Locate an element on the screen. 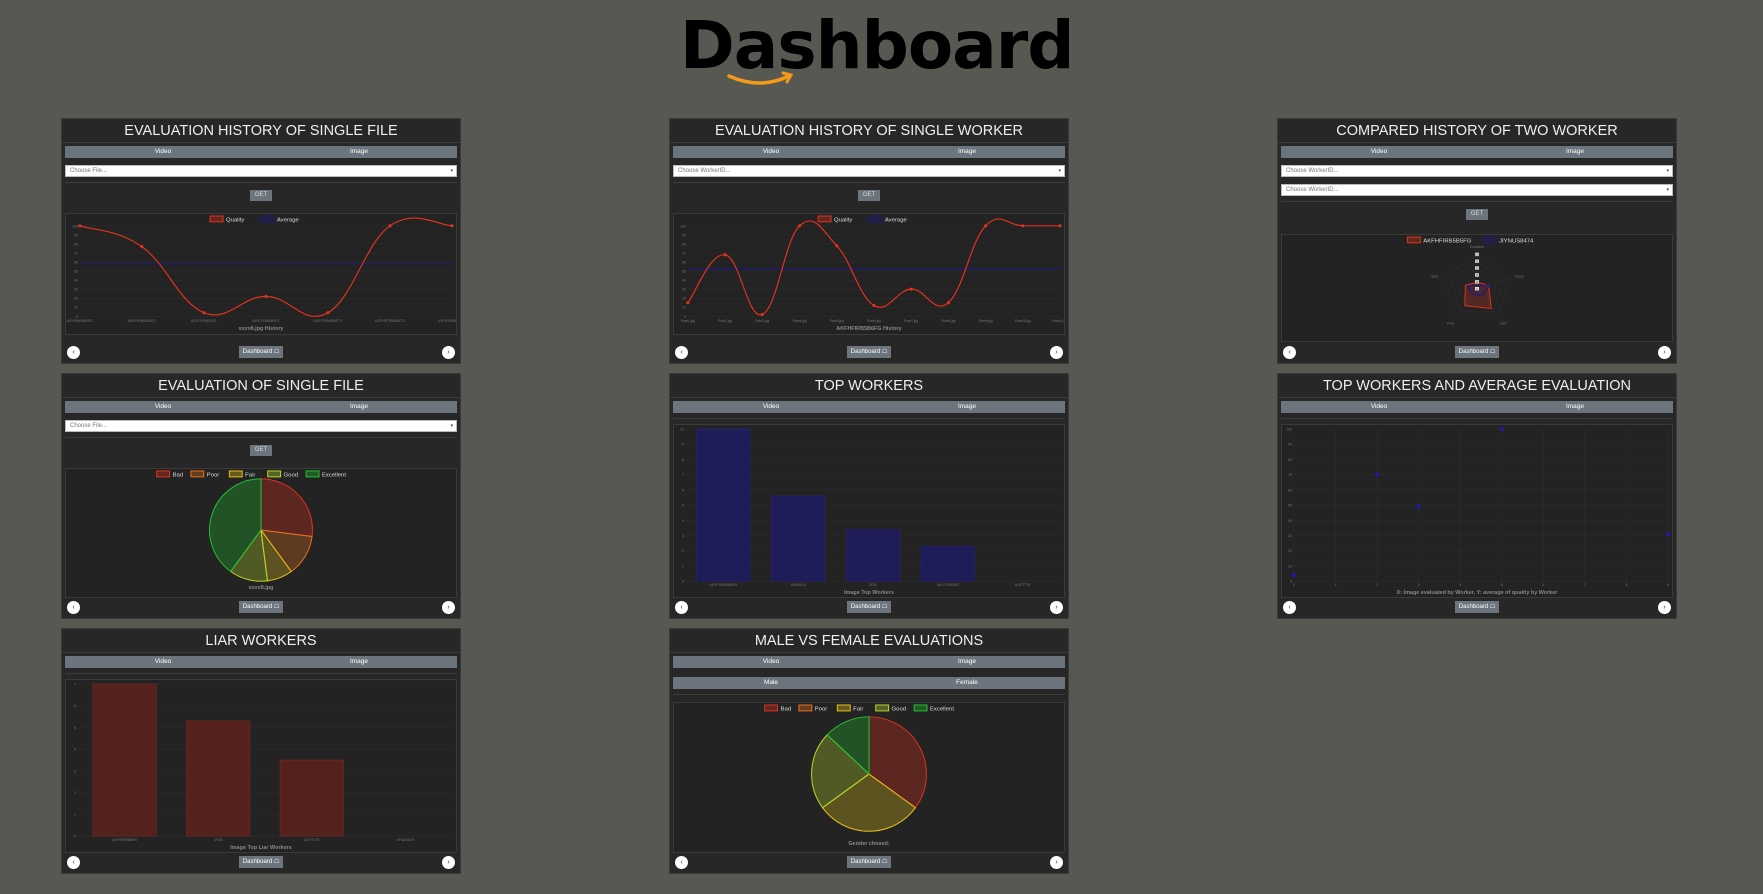 This screenshot has width=1763, height=894. male-tab: Male is located at coordinates (771, 683).